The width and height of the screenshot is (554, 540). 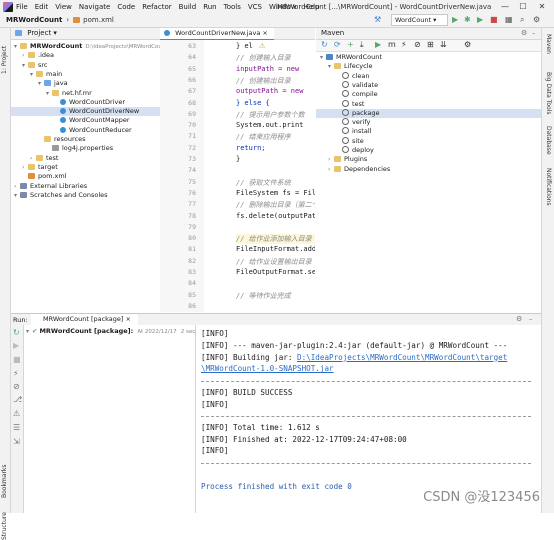 What do you see at coordinates (505, 6) in the screenshot?
I see `minimize-icon: —` at bounding box center [505, 6].